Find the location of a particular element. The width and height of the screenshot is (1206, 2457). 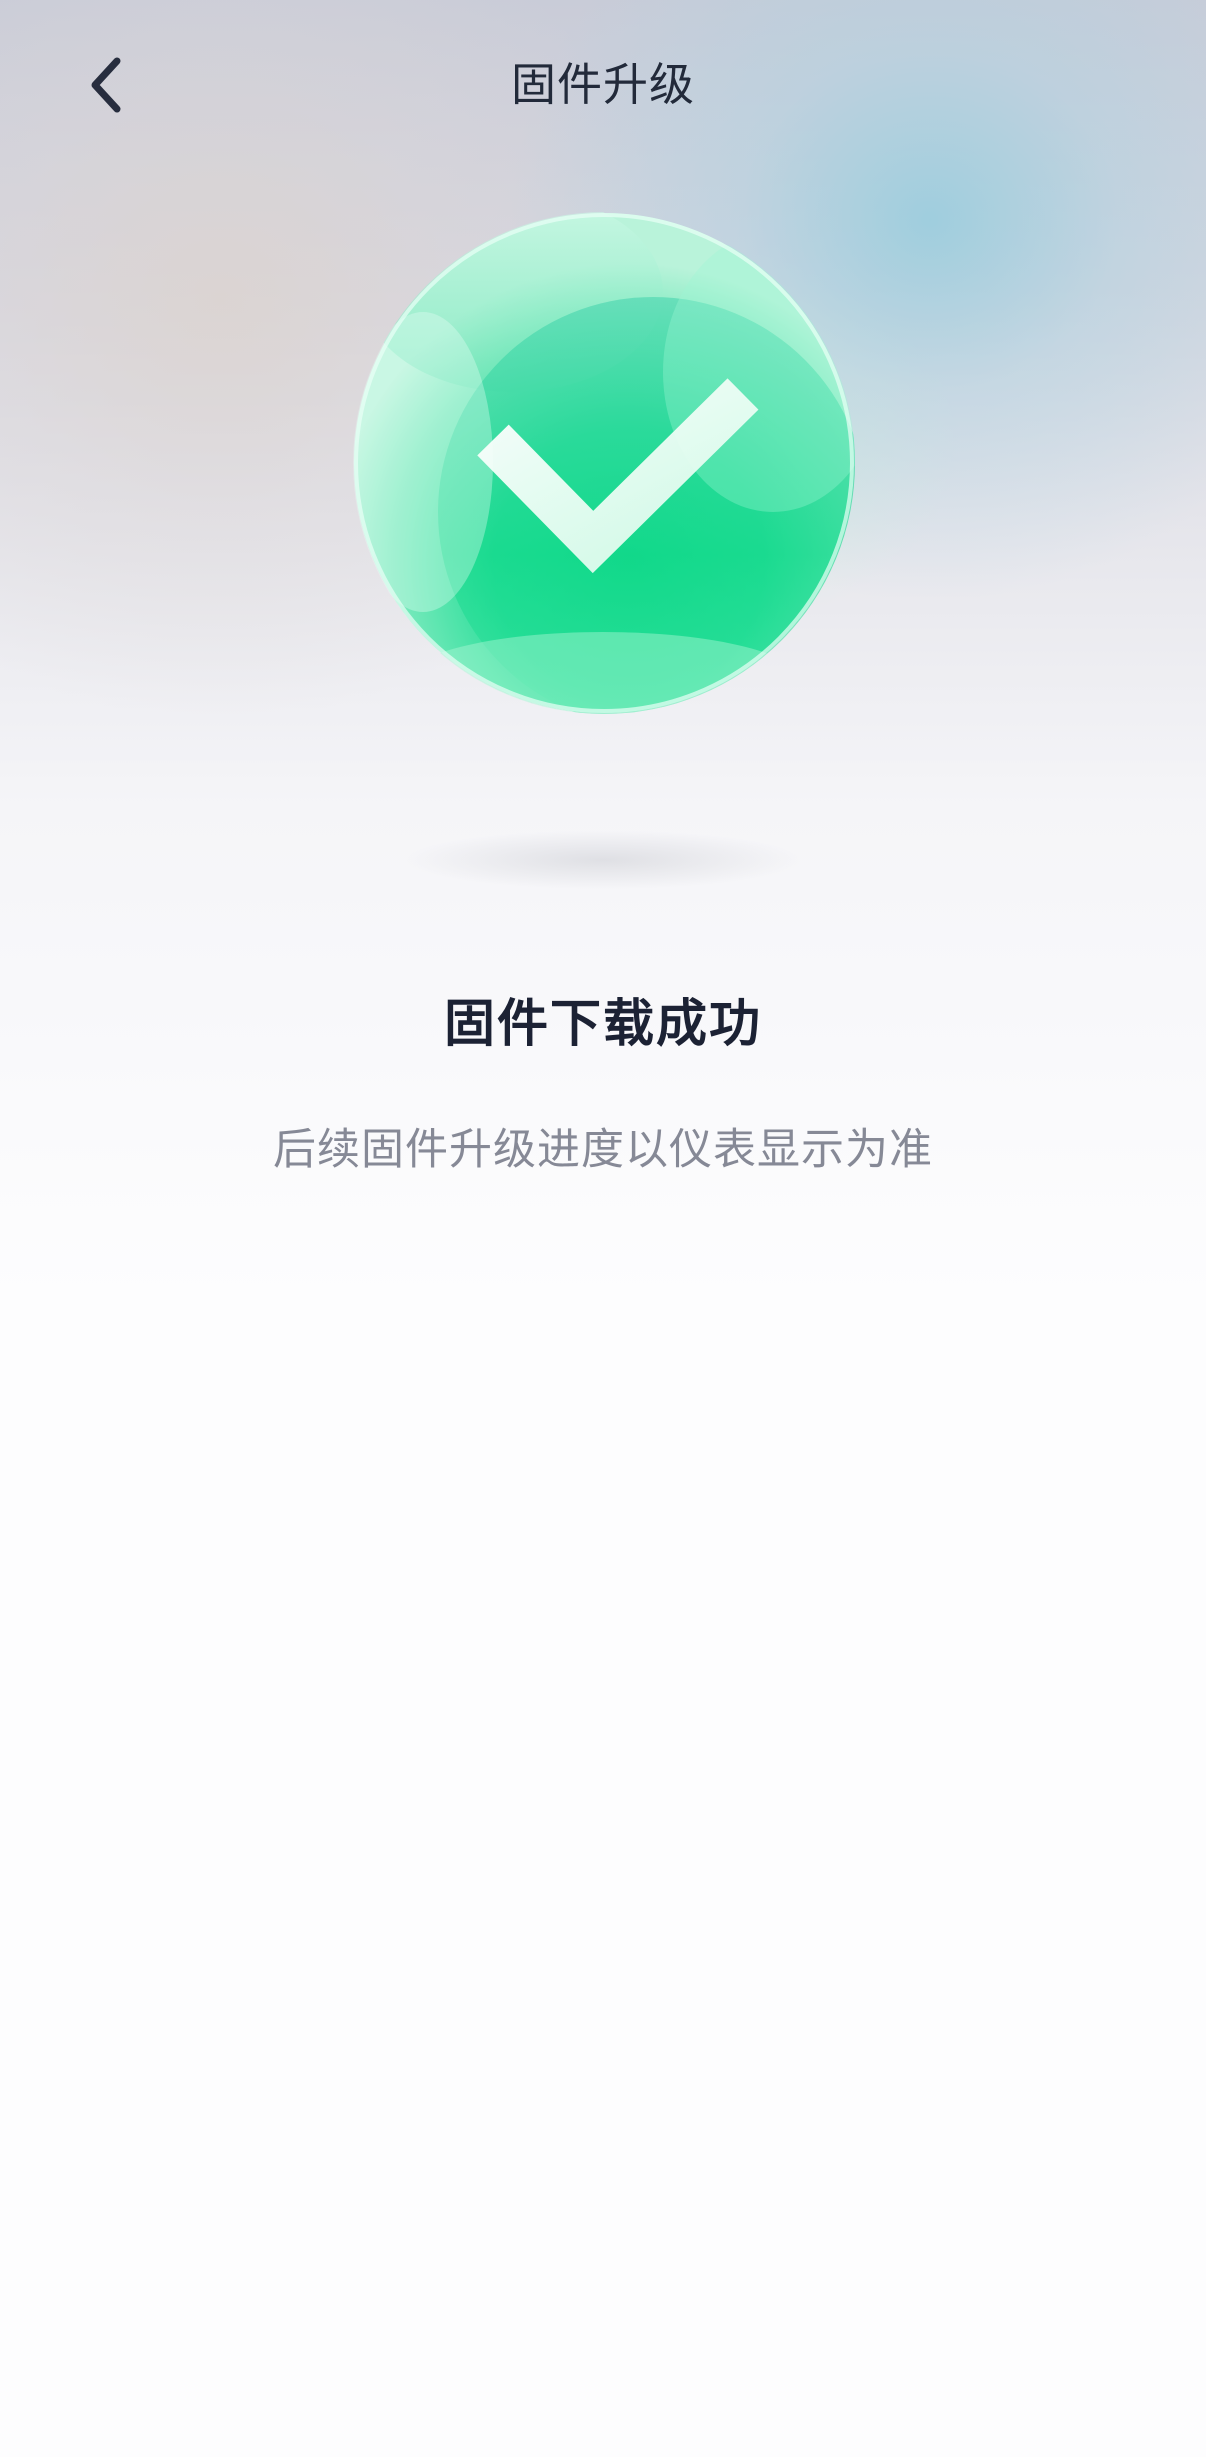

navigation-bar: 固件升级 is located at coordinates (603, 85).